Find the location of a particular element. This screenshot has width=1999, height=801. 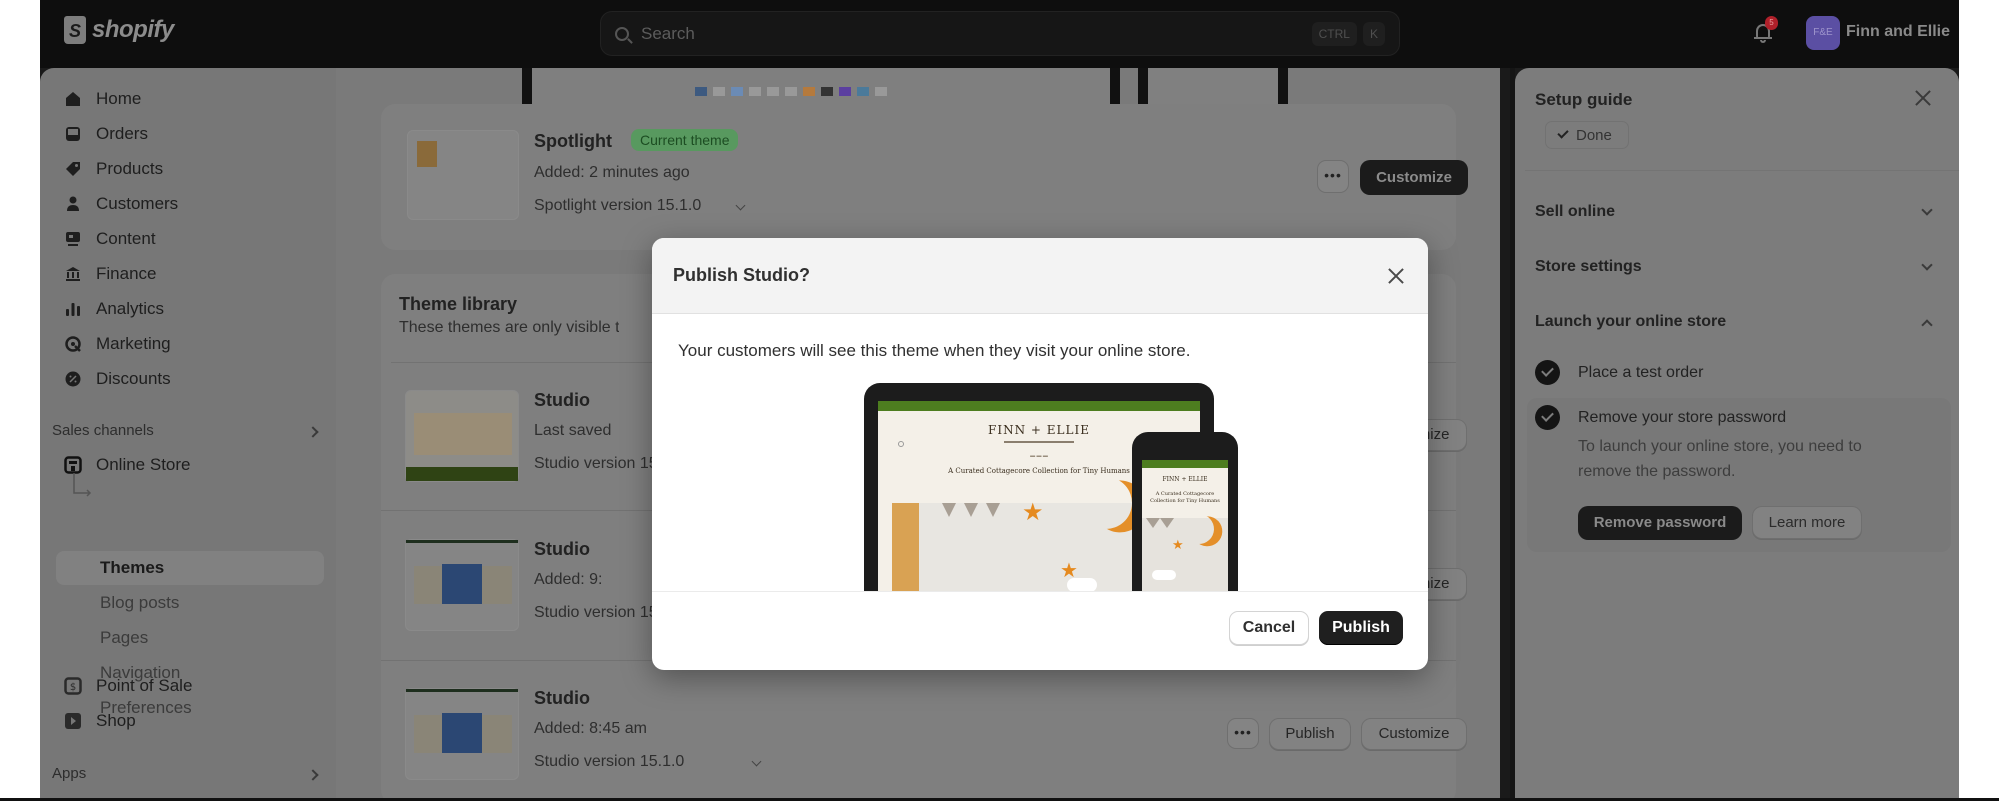

sidebar-item-label: Online Store is located at coordinates (143, 464).